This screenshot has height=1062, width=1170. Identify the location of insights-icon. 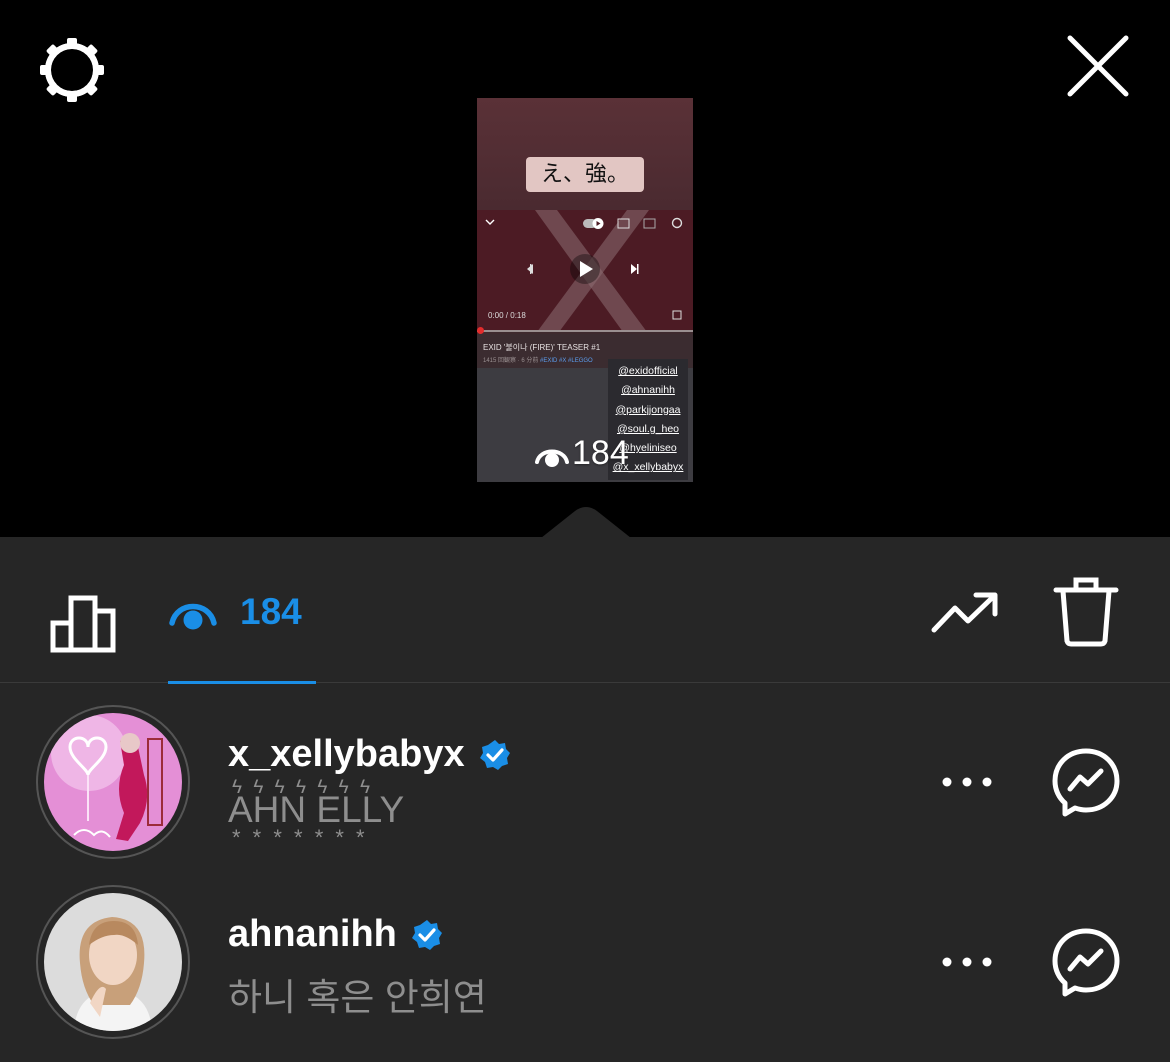
(83, 624).